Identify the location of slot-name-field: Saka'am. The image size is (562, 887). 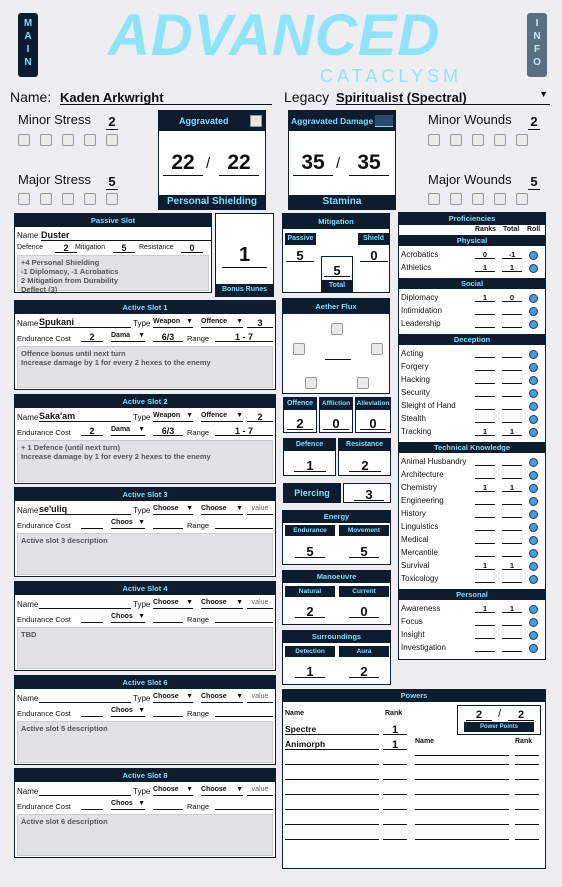
(85, 416).